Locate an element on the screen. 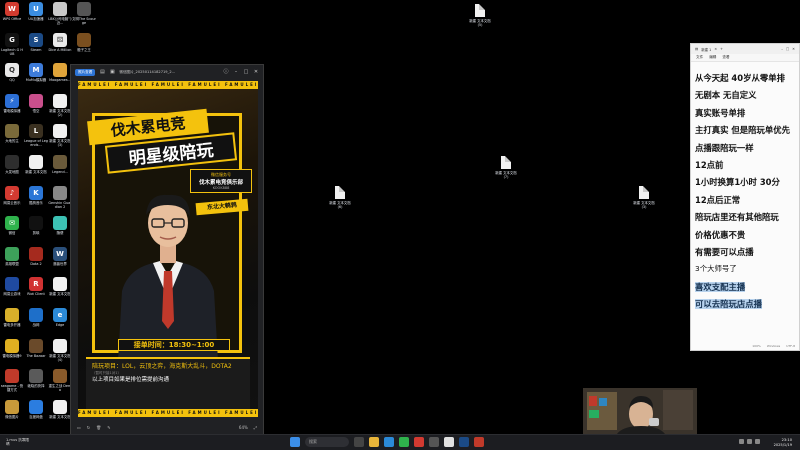 The width and height of the screenshot is (800, 450). desktop-icon: 新建 文本文档 (4) is located at coordinates (60, 350).